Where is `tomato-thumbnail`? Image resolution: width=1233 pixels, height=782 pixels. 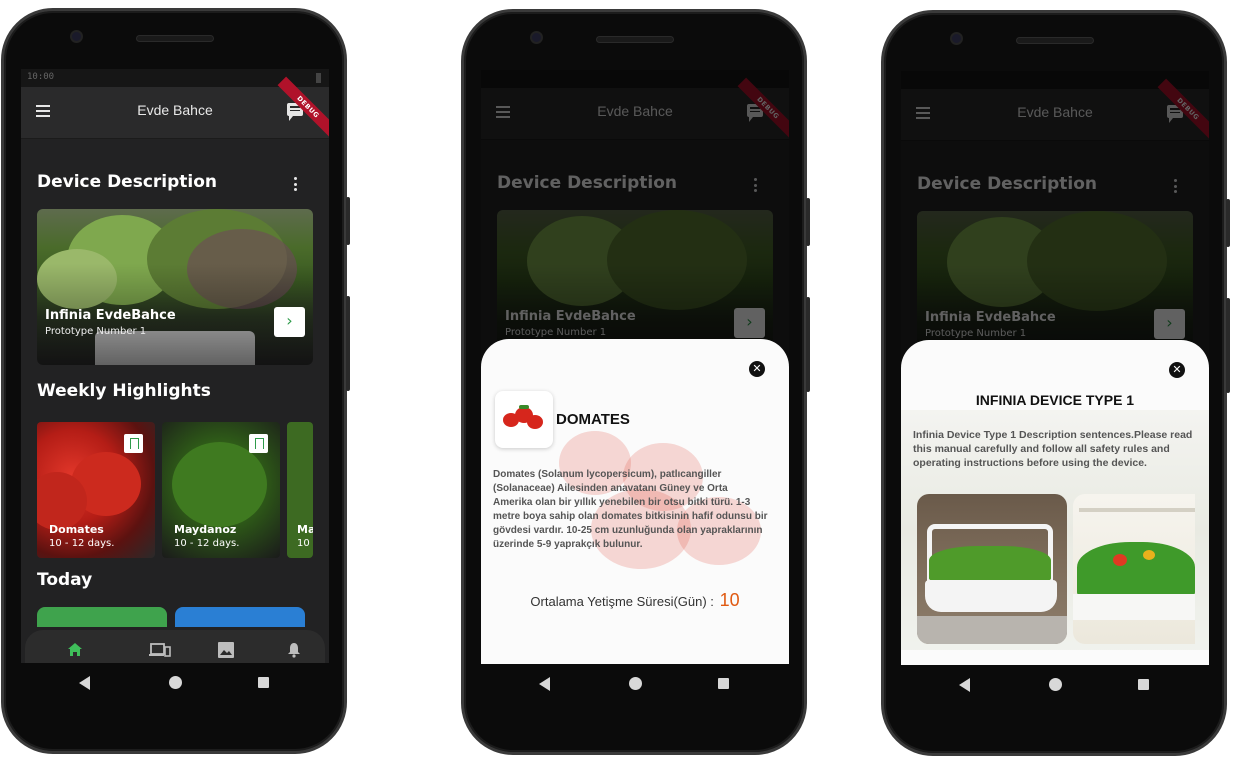
tomato-thumbnail is located at coordinates (524, 419).